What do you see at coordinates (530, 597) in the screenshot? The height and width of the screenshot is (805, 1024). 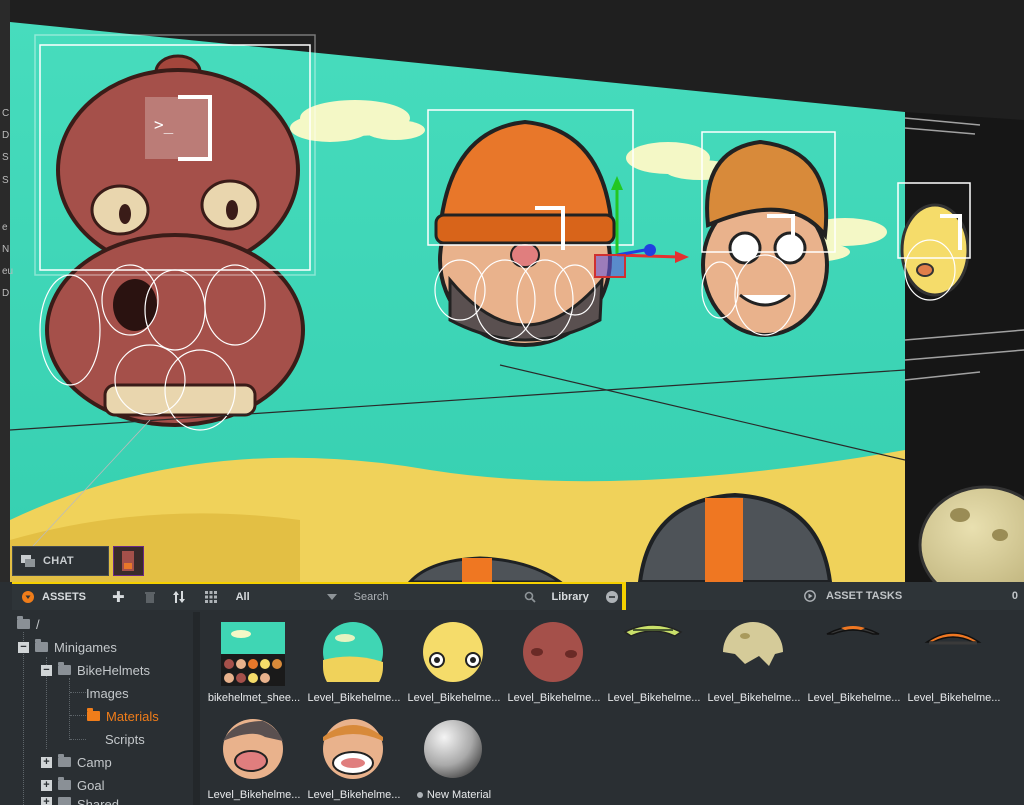 I see `search-icon` at bounding box center [530, 597].